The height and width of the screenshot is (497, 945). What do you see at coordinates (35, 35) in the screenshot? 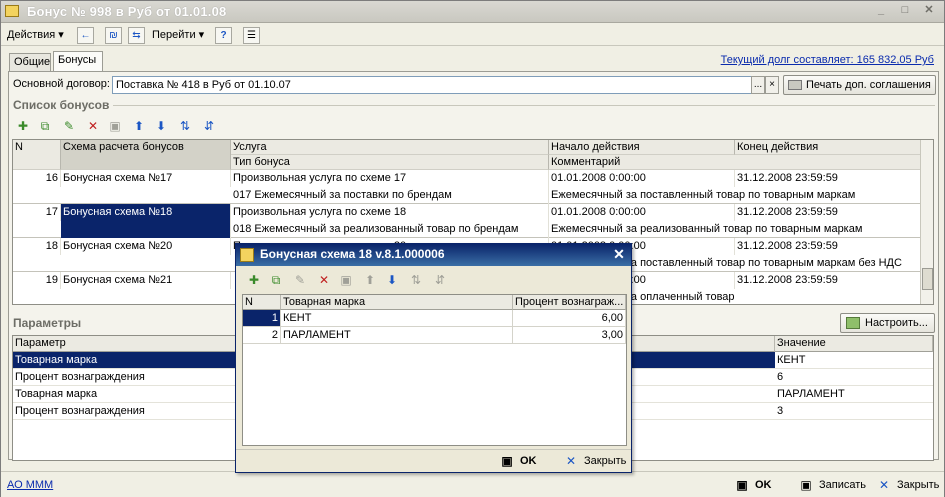
I see `actions-menu: Действия ▾` at bounding box center [35, 35].